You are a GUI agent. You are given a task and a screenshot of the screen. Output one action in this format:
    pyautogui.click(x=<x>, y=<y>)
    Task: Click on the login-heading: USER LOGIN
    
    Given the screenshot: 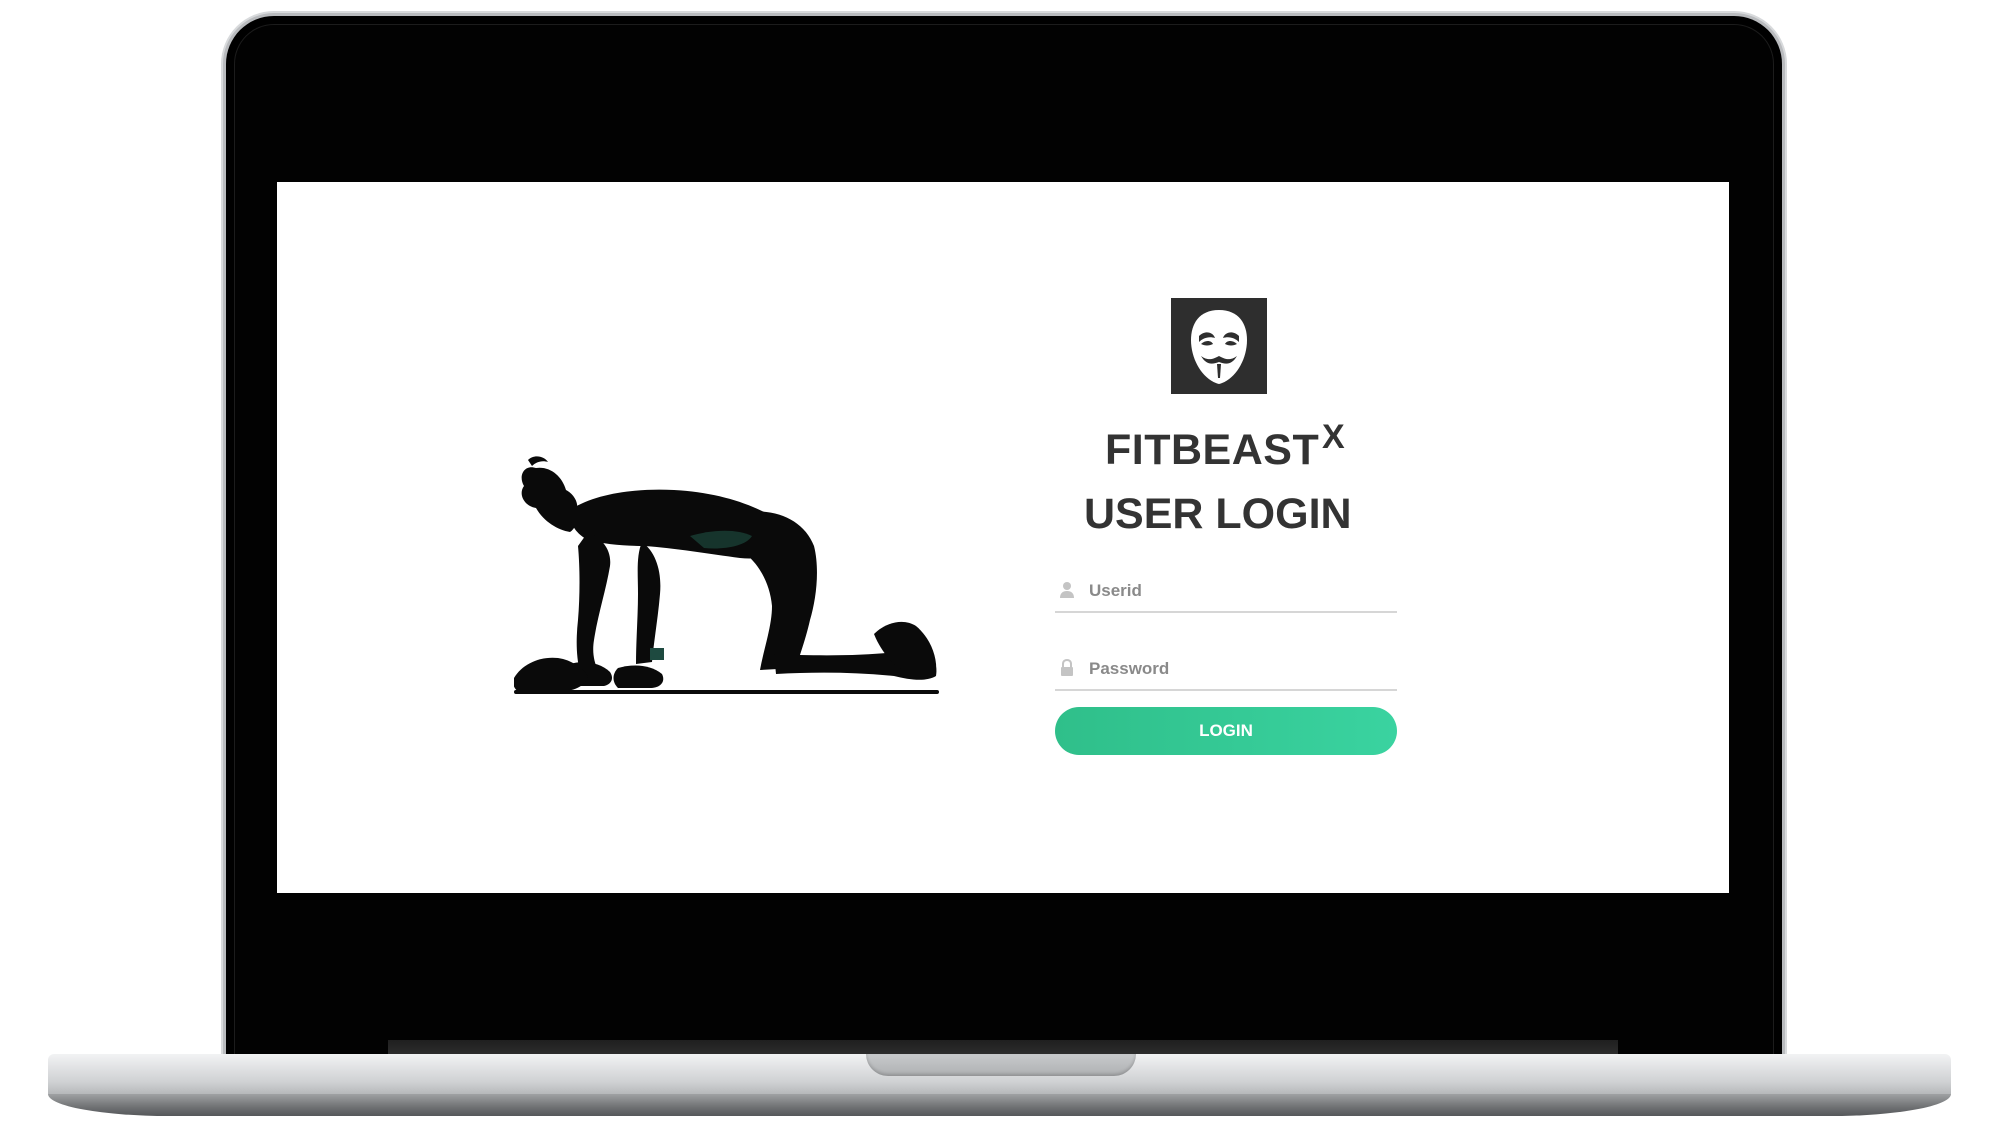 What is the action you would take?
    pyautogui.click(x=1218, y=514)
    